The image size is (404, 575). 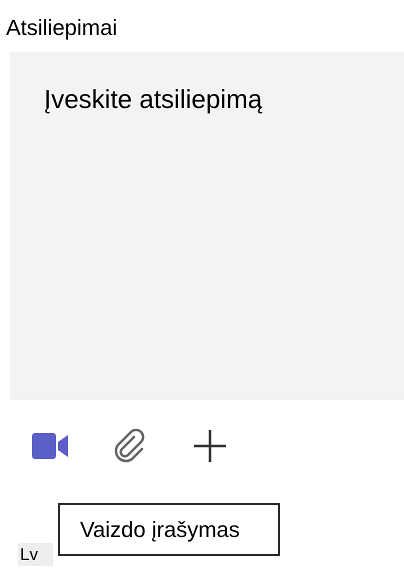 What do you see at coordinates (130, 446) in the screenshot?
I see `paperclip-icon` at bounding box center [130, 446].